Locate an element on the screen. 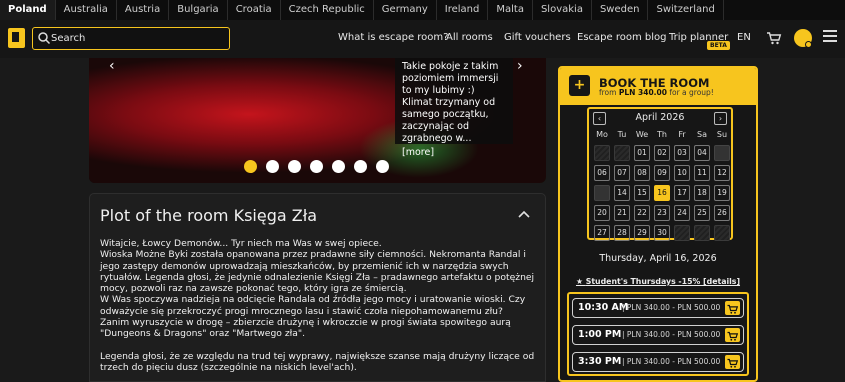 This screenshot has width=845, height=382. weekday-label: Su is located at coordinates (722, 134).